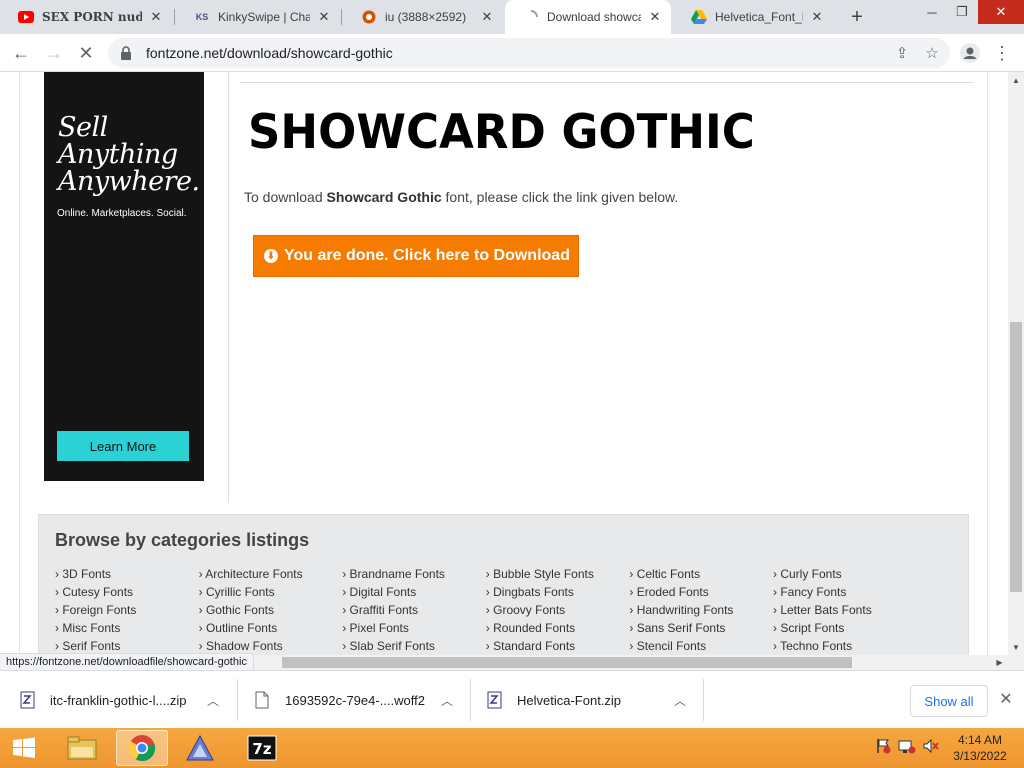  Describe the element at coordinates (962, 12) in the screenshot. I see `restore-icon: ❐` at that location.